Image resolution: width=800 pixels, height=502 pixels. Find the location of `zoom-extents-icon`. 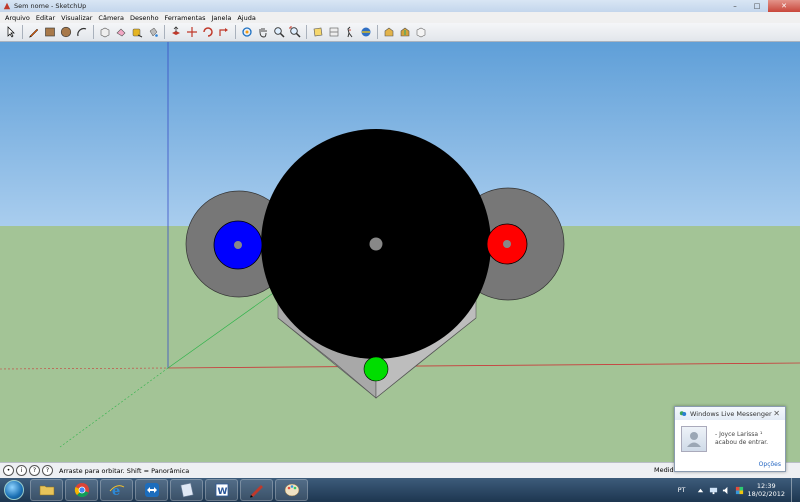

zoom-extents-icon is located at coordinates (295, 32).